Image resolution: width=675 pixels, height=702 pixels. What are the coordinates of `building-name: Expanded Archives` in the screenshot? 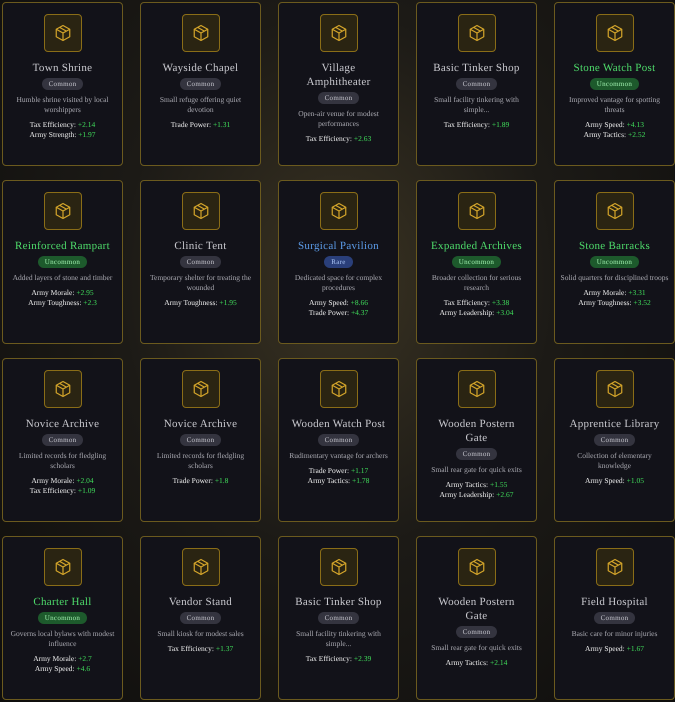 It's located at (476, 246).